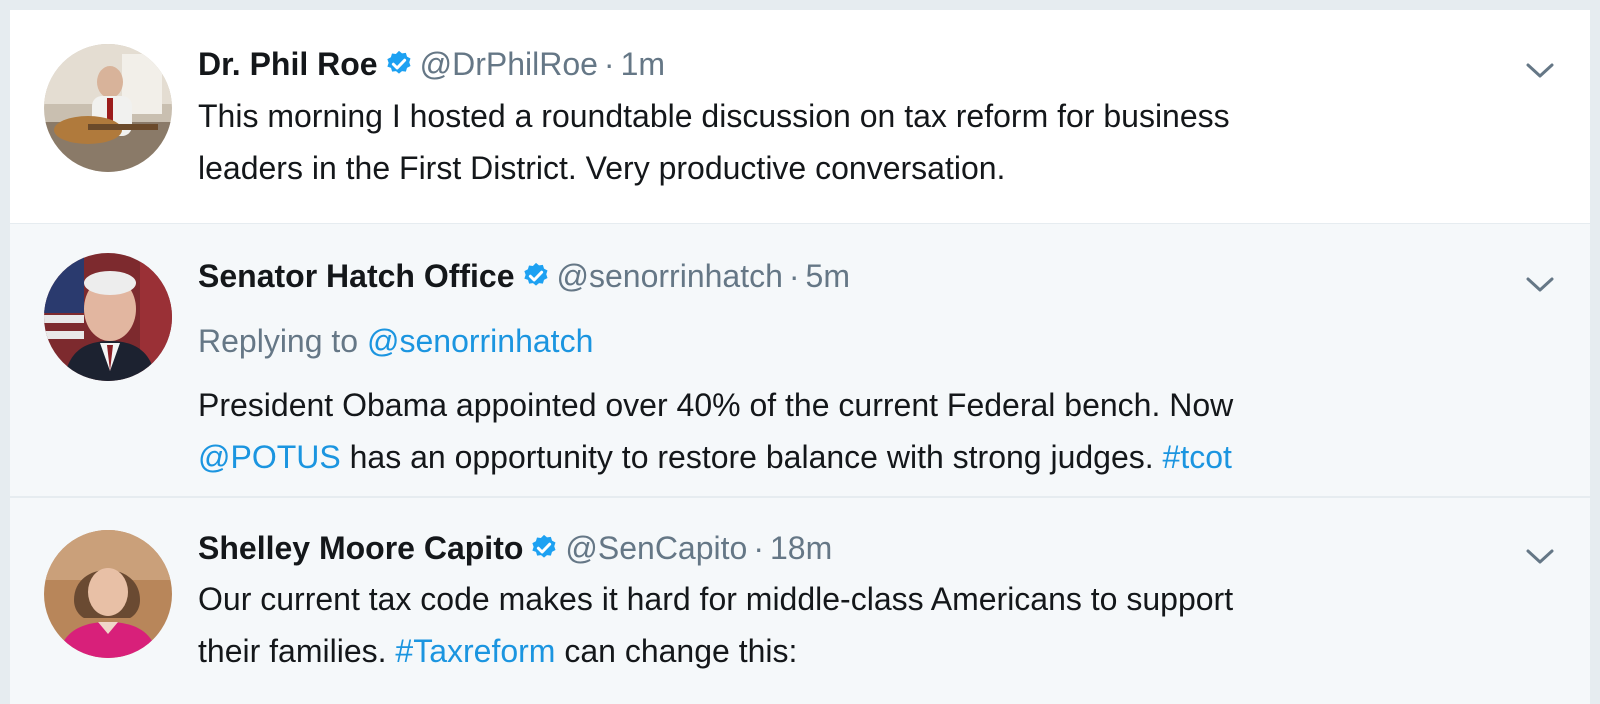 Image resolution: width=1600 pixels, height=704 pixels. Describe the element at coordinates (278, 341) in the screenshot. I see `replying-to-label: Replying to` at that location.